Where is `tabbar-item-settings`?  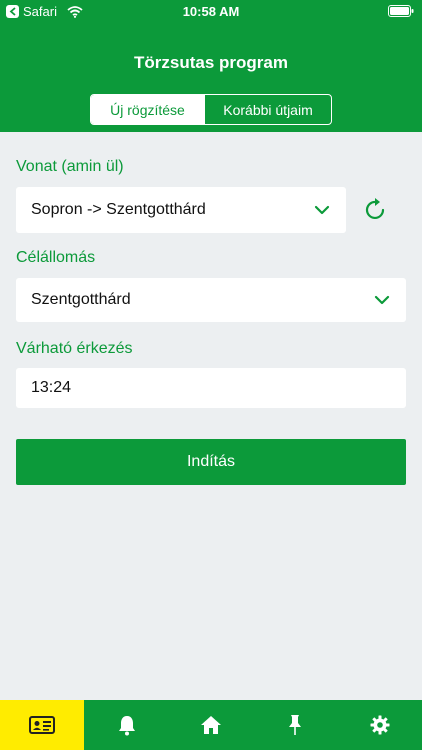
tabbar-item-settings is located at coordinates (380, 725).